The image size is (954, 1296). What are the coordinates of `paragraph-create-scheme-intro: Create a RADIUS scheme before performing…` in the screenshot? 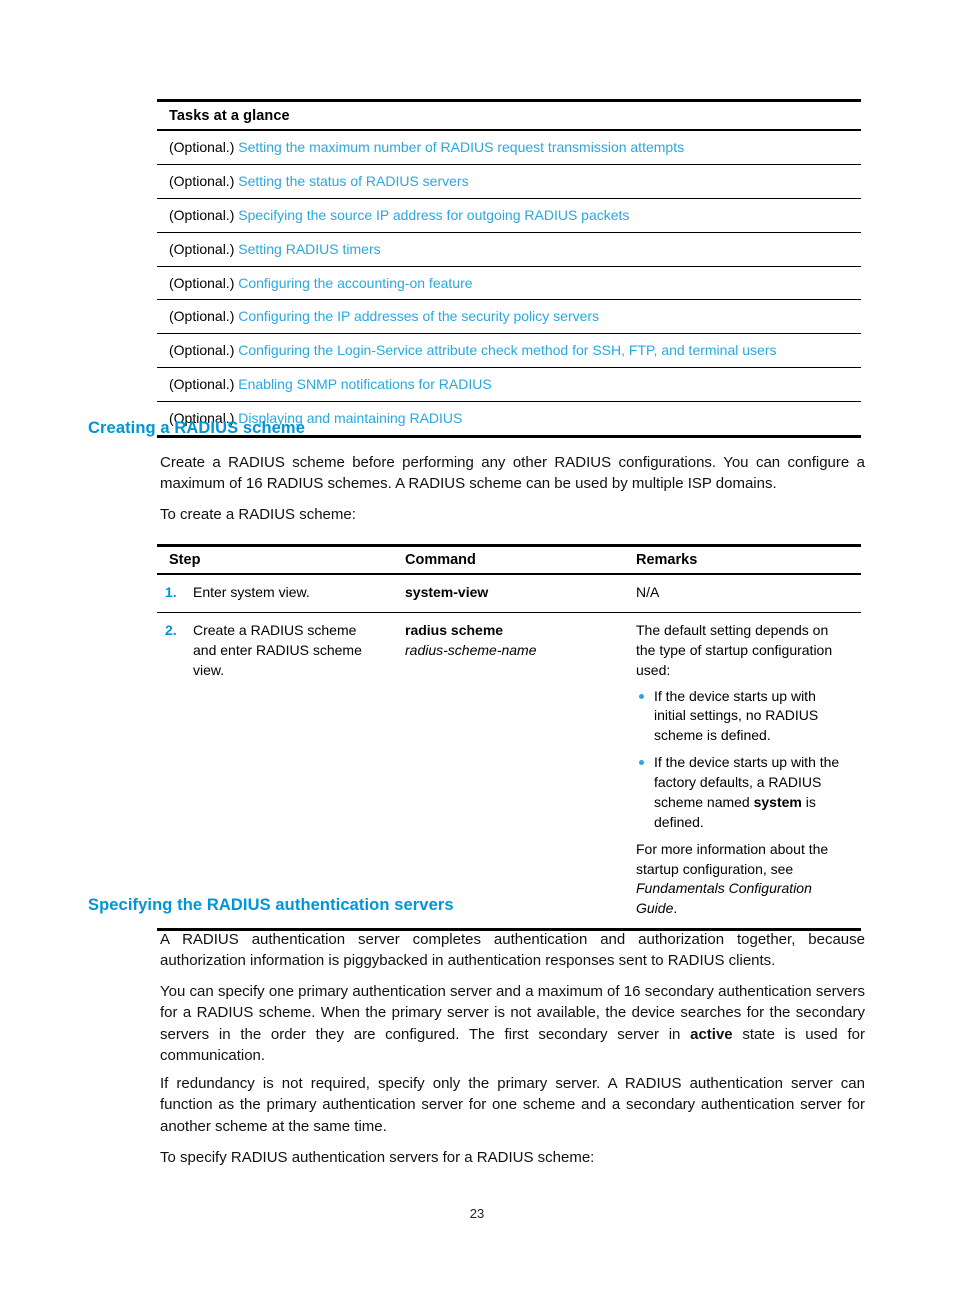 It's located at (512, 473).